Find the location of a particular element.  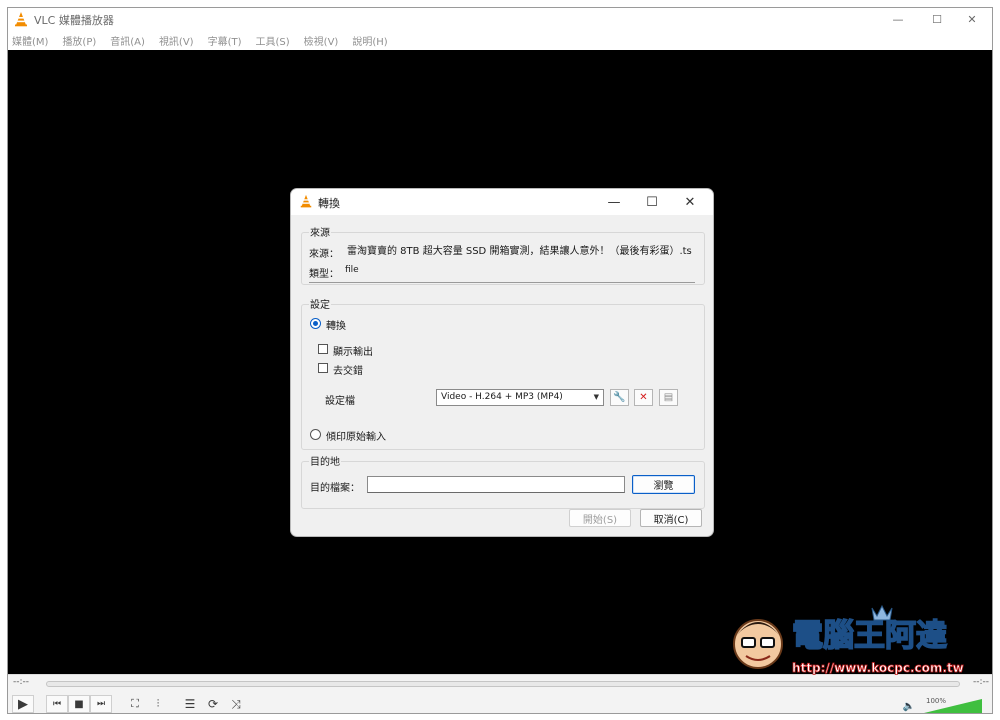

display-output-label: 顯示輸出 is located at coordinates (353, 350).